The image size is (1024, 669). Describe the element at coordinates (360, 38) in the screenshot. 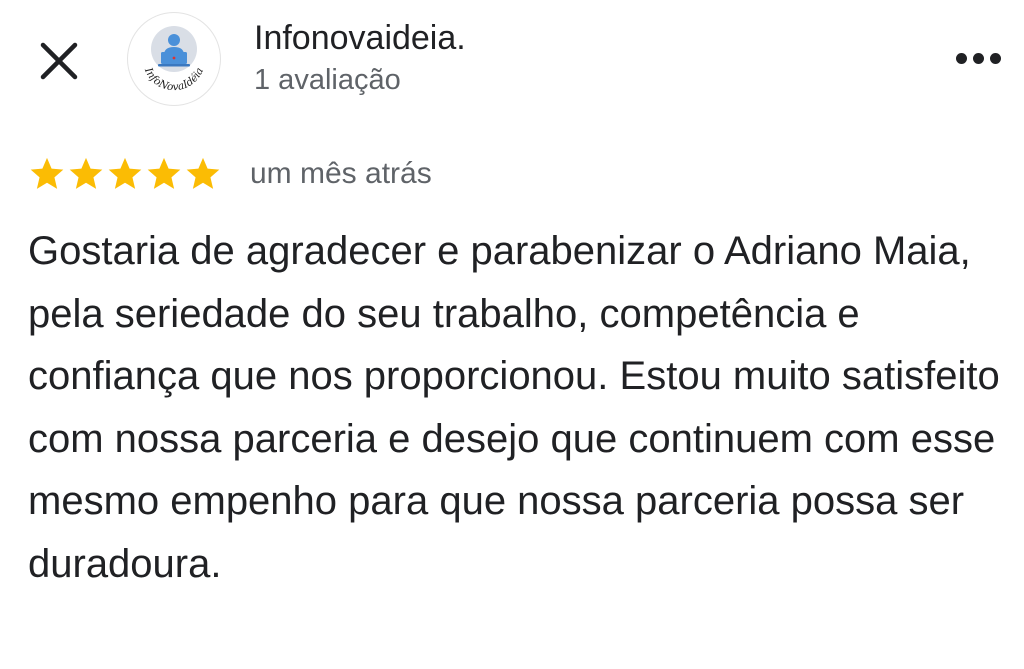

I see `reviewer-name: Infonovaideia.` at that location.